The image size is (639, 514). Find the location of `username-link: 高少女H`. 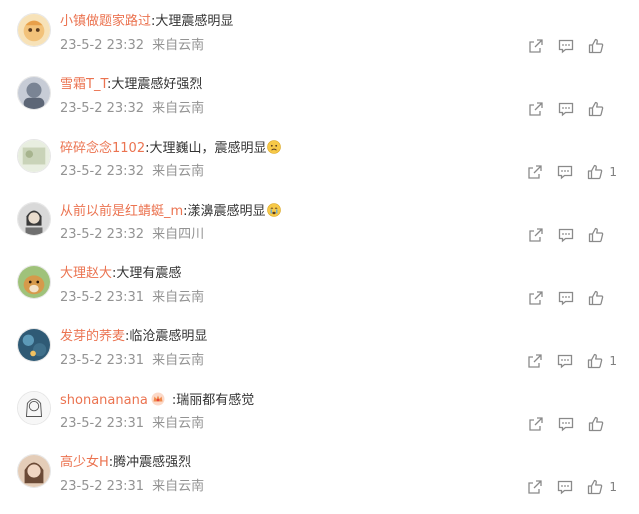

username-link: 高少女H is located at coordinates (84, 462).